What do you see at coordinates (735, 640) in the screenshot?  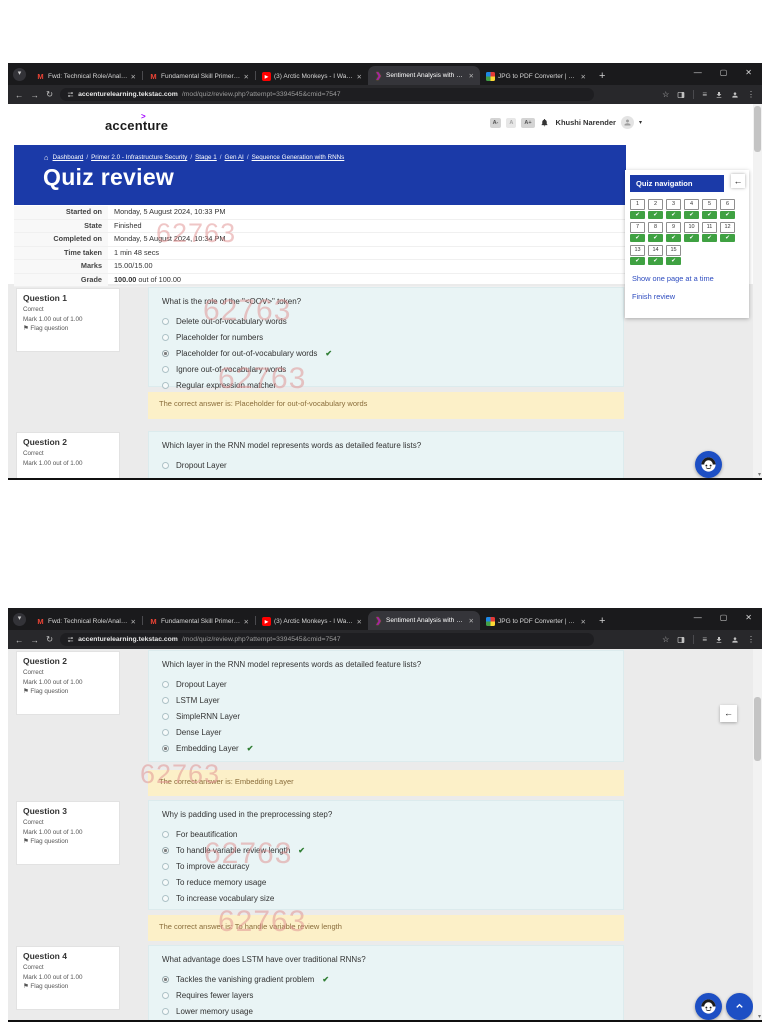 I see `profile-icon` at bounding box center [735, 640].